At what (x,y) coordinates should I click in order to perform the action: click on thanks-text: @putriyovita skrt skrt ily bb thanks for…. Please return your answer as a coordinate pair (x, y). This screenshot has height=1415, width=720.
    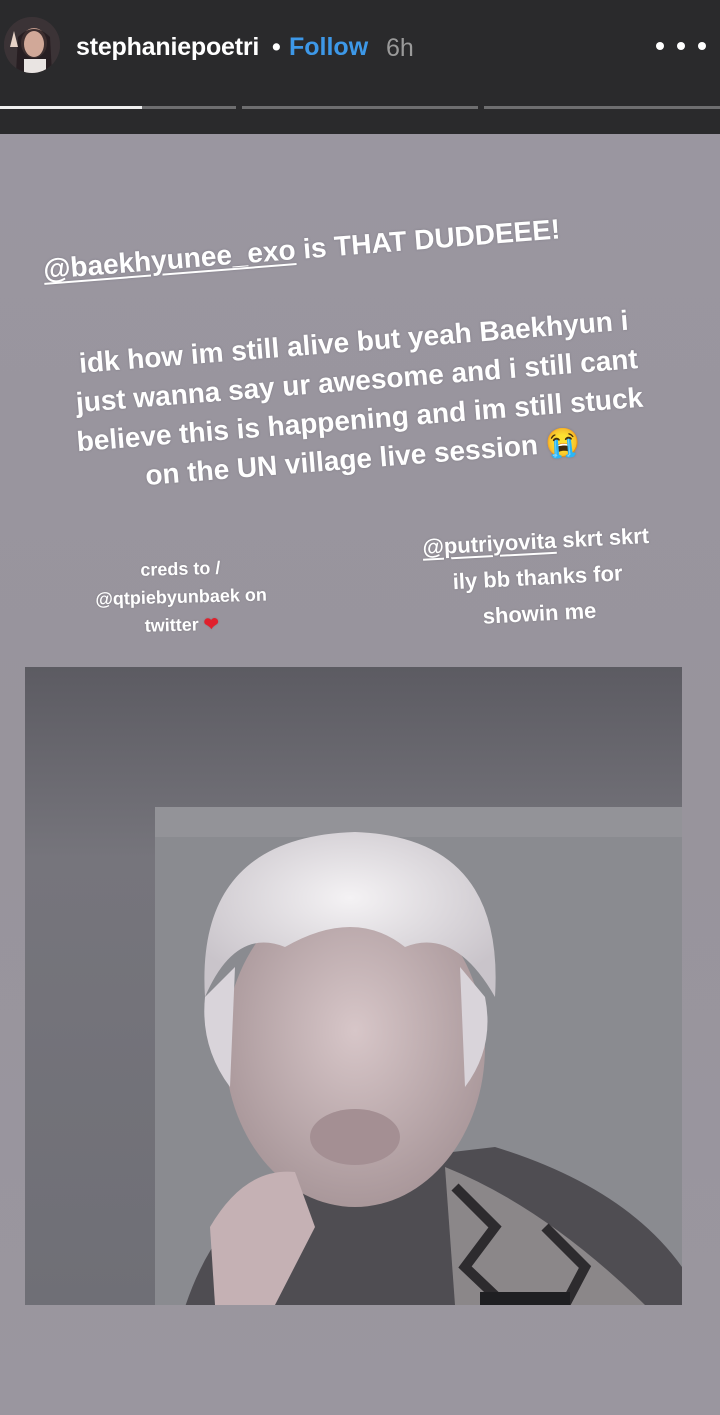
    Looking at the image, I should click on (537, 578).